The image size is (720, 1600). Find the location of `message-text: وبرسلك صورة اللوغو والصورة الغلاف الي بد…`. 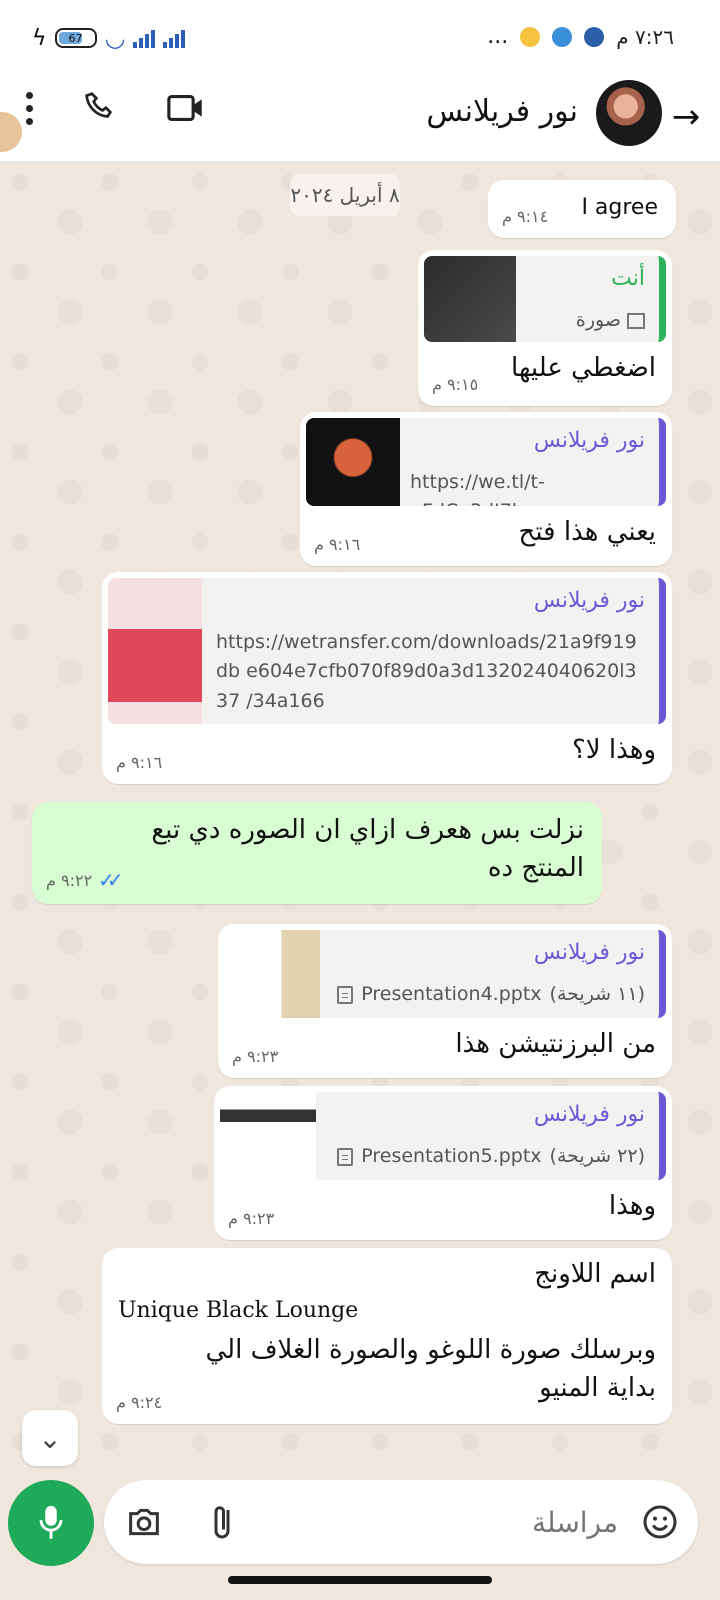

message-text: وبرسلك صورة اللوغو والصورة الغلاف الي بد… is located at coordinates (431, 1369).